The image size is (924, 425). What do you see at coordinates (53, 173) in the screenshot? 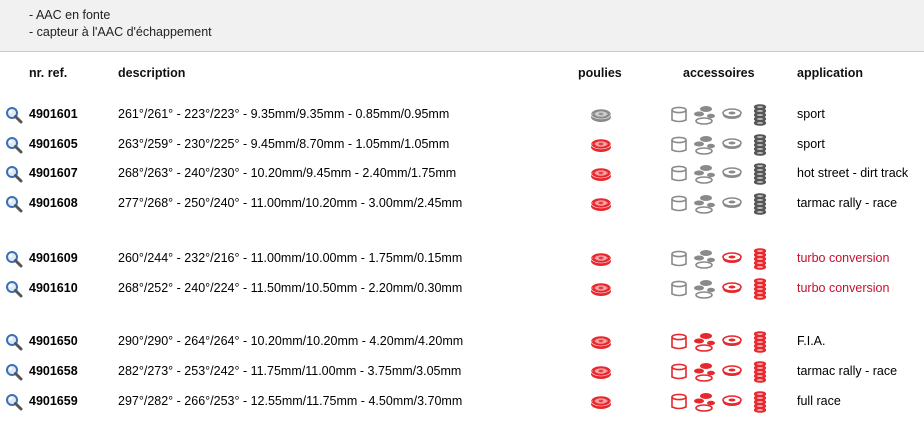
I see `ref-link: 4901607` at bounding box center [53, 173].